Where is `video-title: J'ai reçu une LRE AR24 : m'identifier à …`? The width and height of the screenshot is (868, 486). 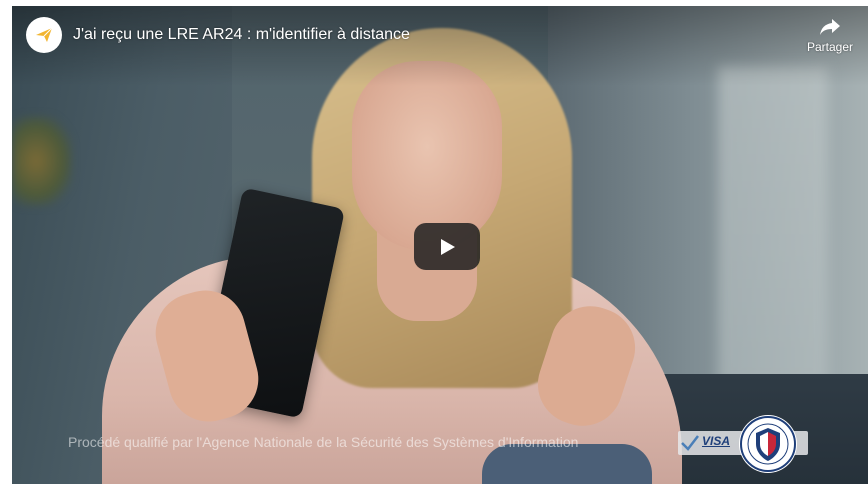
video-title: J'ai reçu une LRE AR24 : m'identifier à … is located at coordinates (241, 35).